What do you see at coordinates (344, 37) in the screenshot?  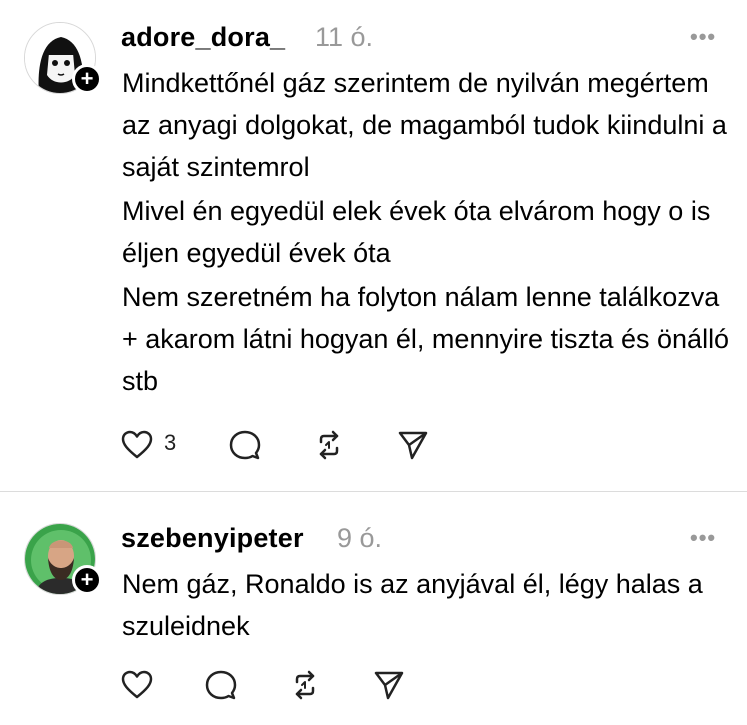 I see `timestamp: 11 ó.` at bounding box center [344, 37].